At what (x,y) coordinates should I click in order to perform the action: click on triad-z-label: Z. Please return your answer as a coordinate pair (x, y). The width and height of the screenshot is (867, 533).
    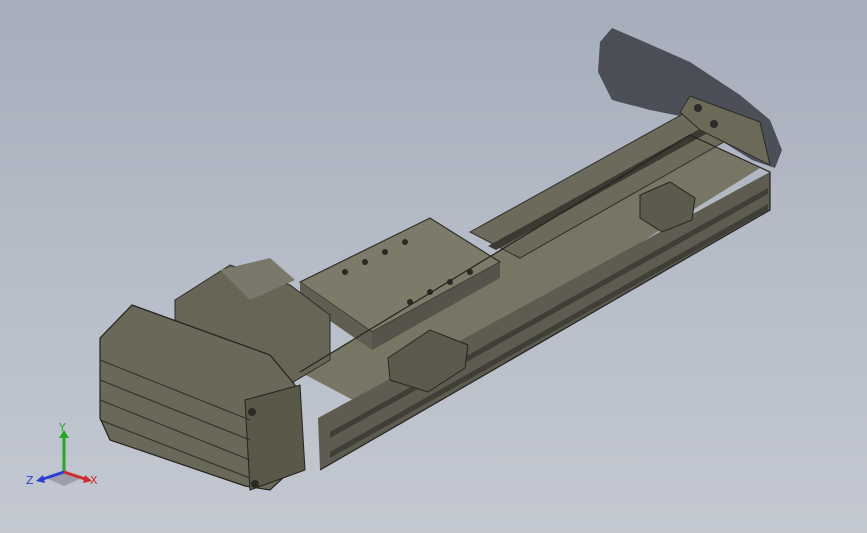
    Looking at the image, I should click on (30, 480).